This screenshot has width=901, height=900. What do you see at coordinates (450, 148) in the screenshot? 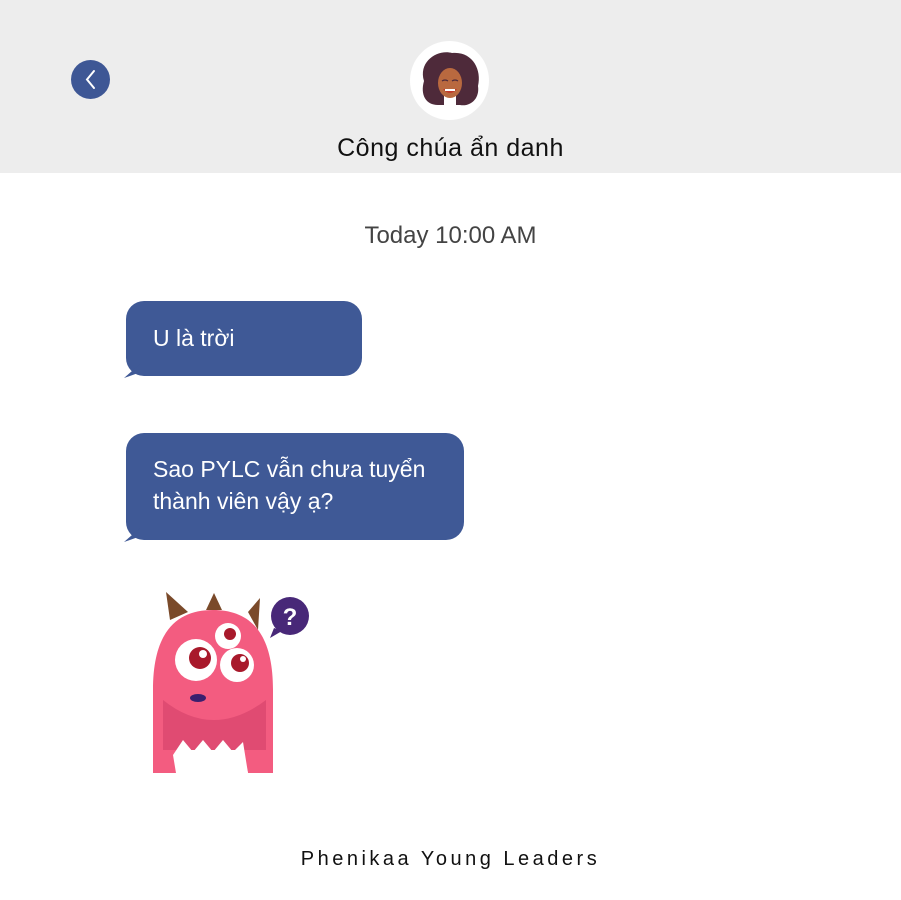
I see `contact-name: Công chúa ẩn danh` at bounding box center [450, 148].